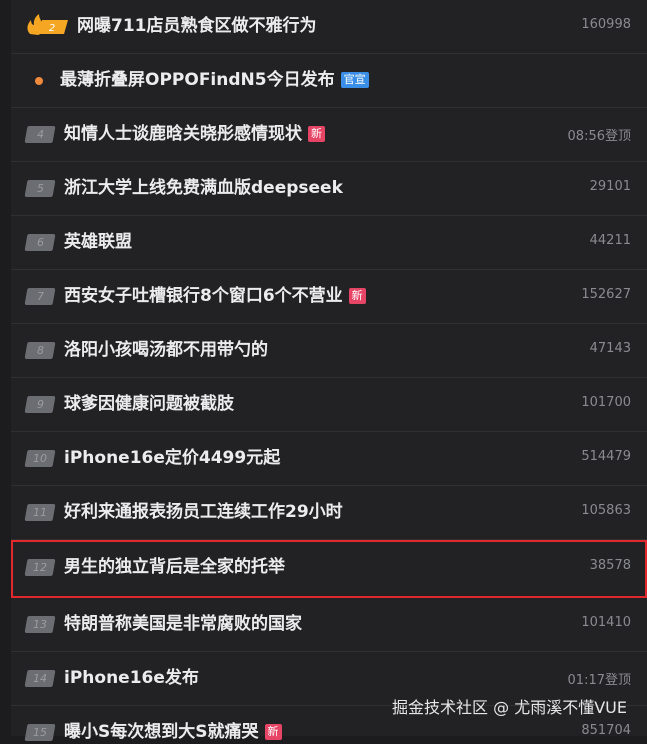 This screenshot has height=744, width=647. Describe the element at coordinates (599, 680) in the screenshot. I see `hot-item-count: 01:17登顶` at that location.